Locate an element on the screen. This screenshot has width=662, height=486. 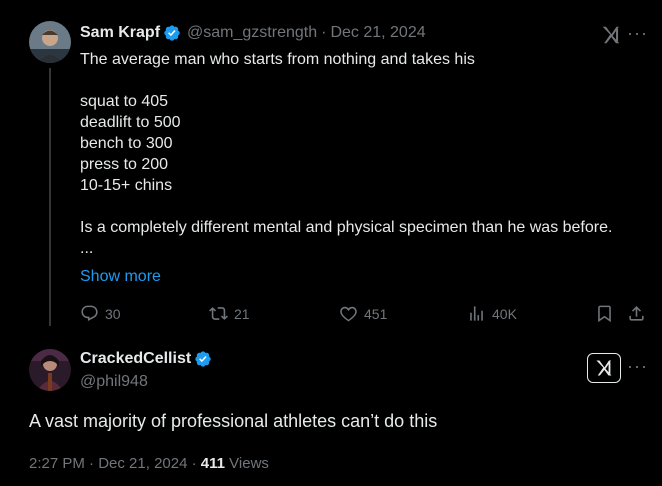
share-icon is located at coordinates (636, 316).